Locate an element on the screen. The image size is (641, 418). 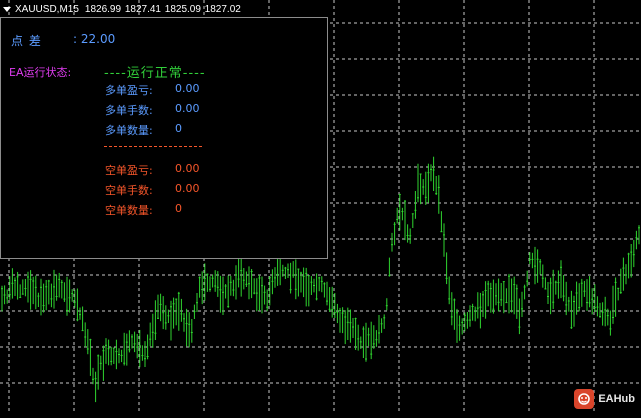
spread-label: 点 差 is located at coordinates (26, 41).